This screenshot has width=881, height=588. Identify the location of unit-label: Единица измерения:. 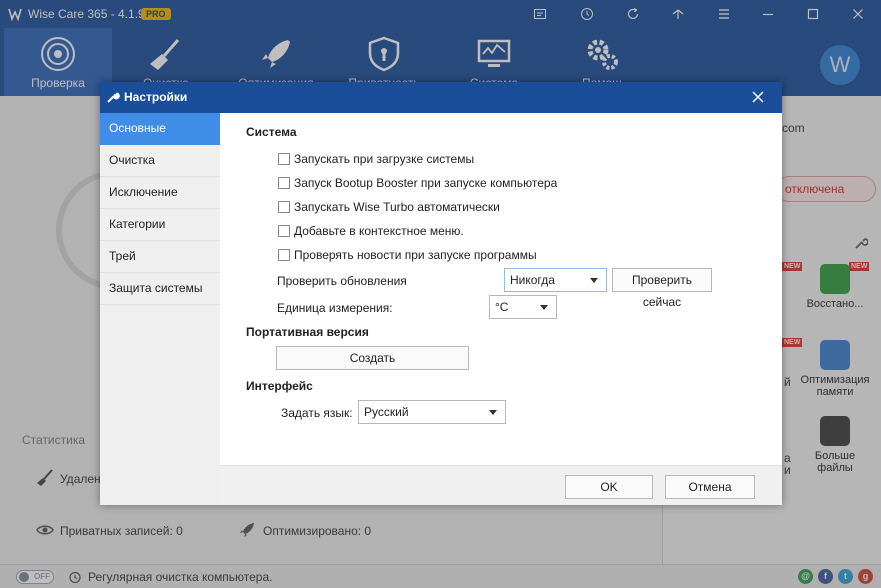
(335, 308).